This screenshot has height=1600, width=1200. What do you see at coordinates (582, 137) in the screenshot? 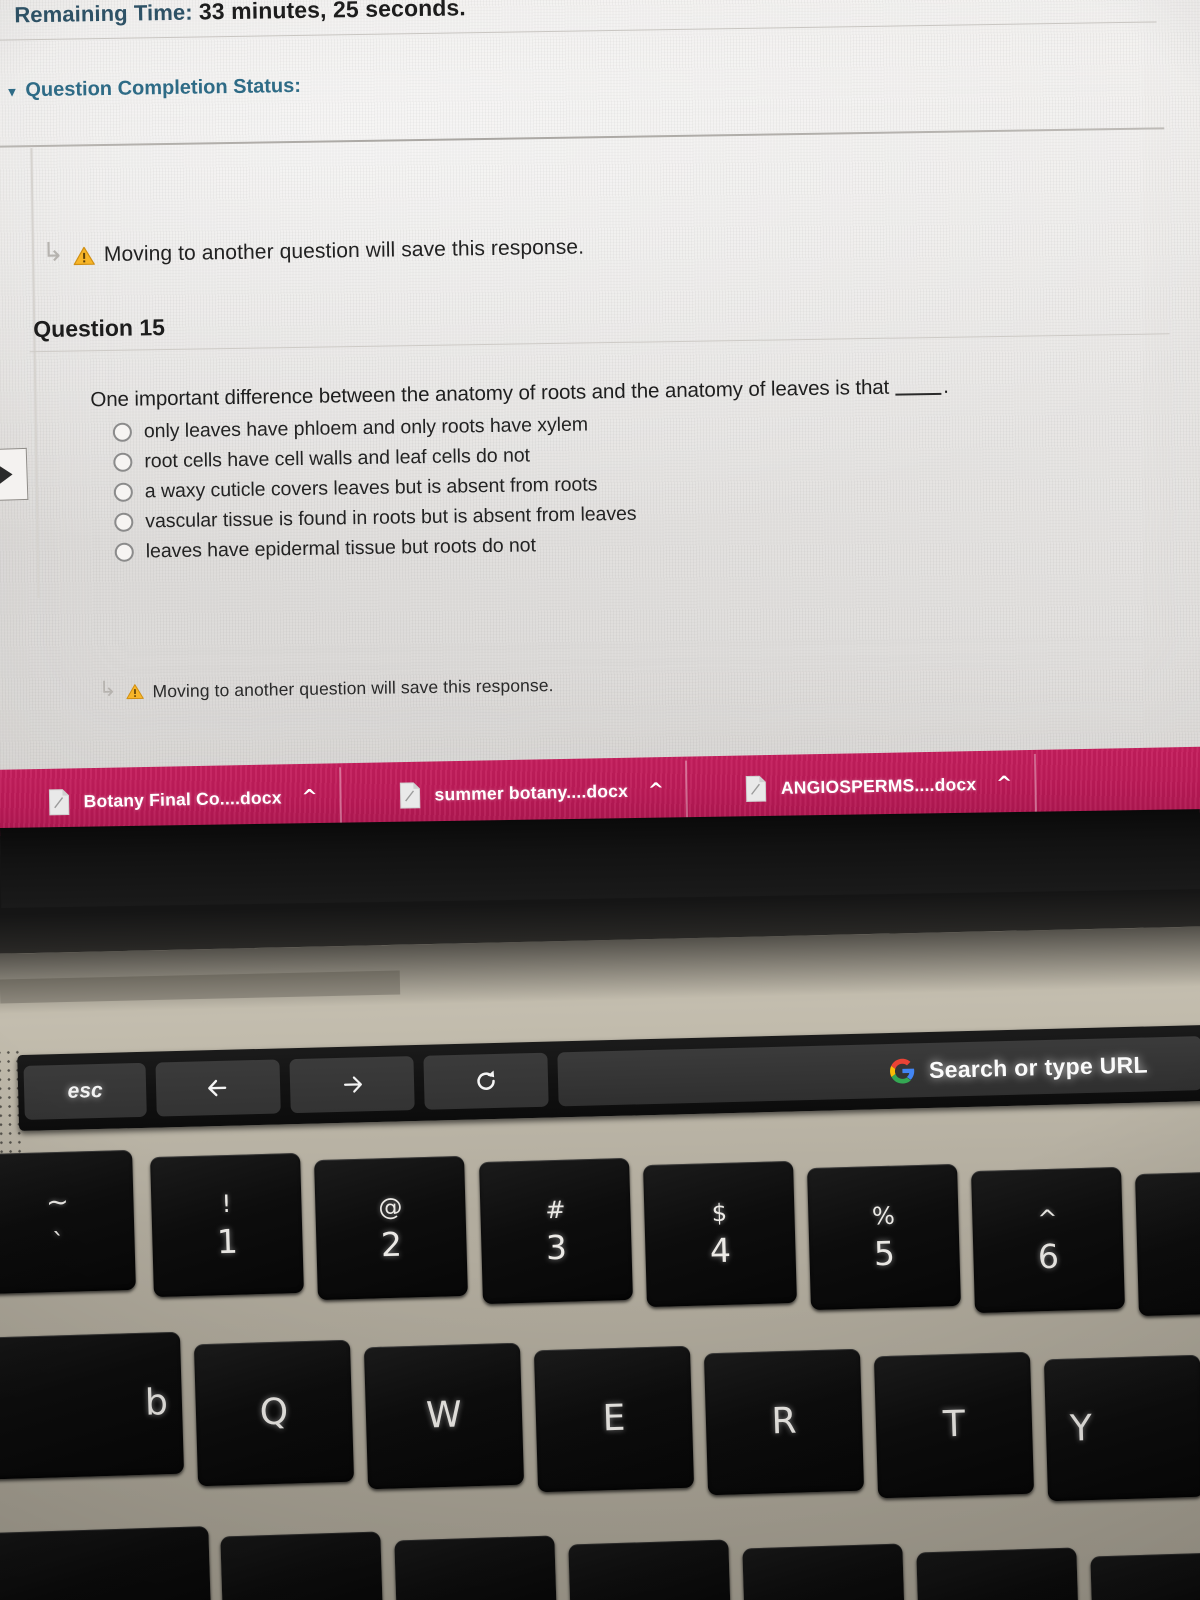
I see `divider-under-status` at bounding box center [582, 137].